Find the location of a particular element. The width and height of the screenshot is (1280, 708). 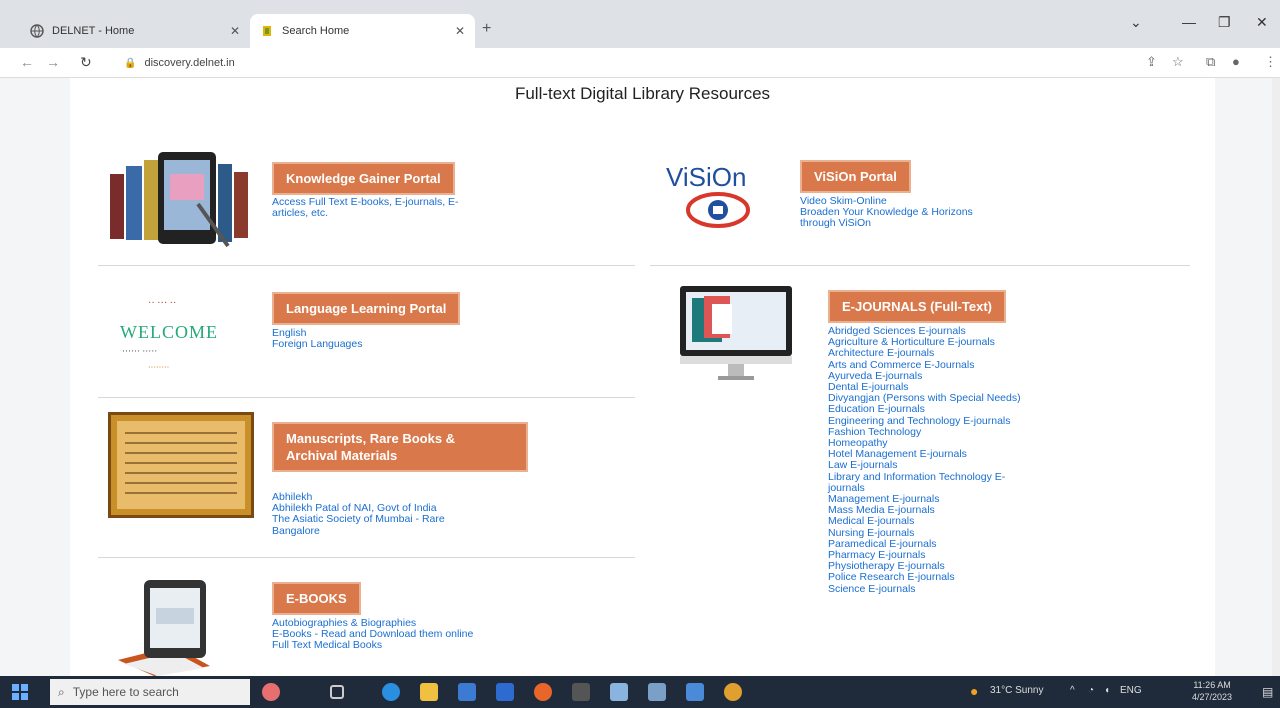

maximize-button: ❐ is located at coordinates (1224, 22).